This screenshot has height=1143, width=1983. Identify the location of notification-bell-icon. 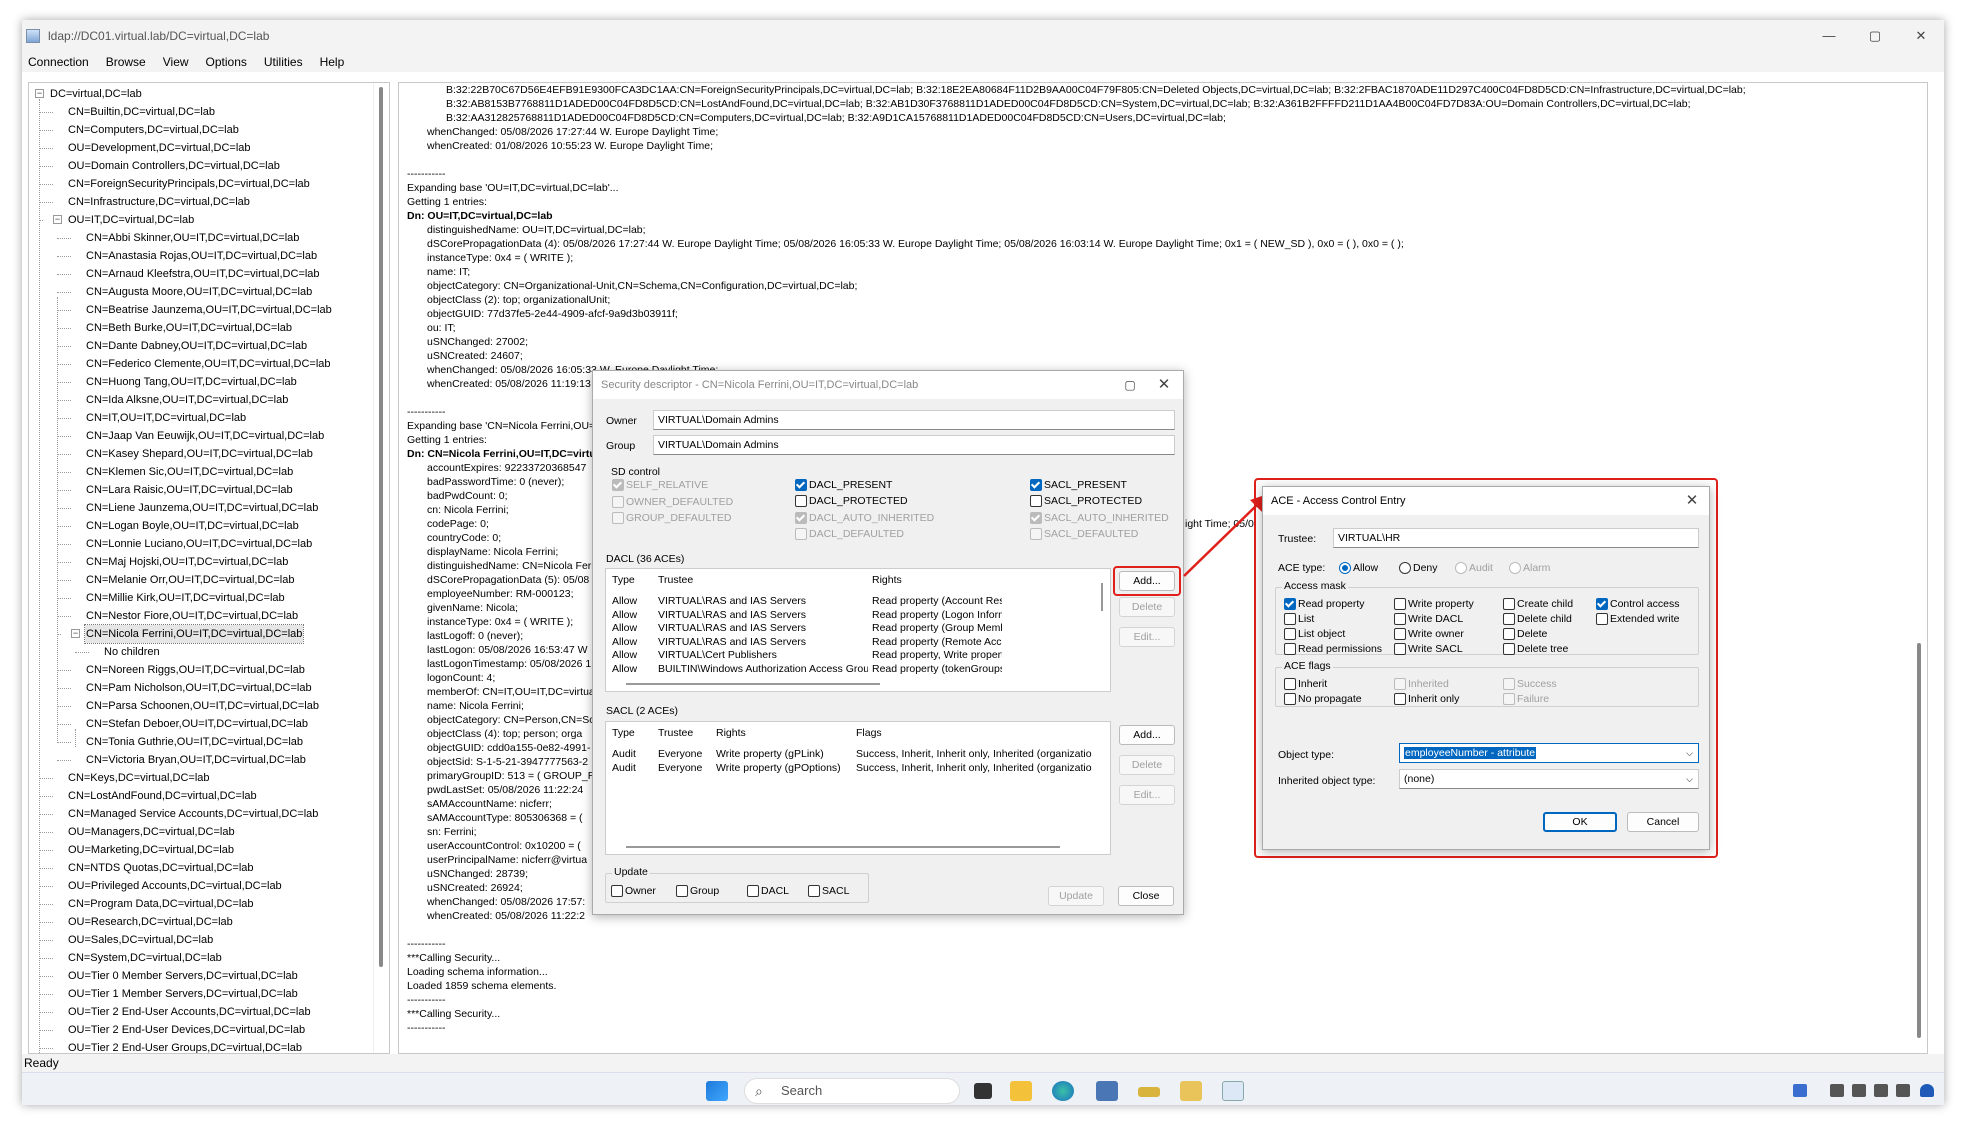
(1927, 1090).